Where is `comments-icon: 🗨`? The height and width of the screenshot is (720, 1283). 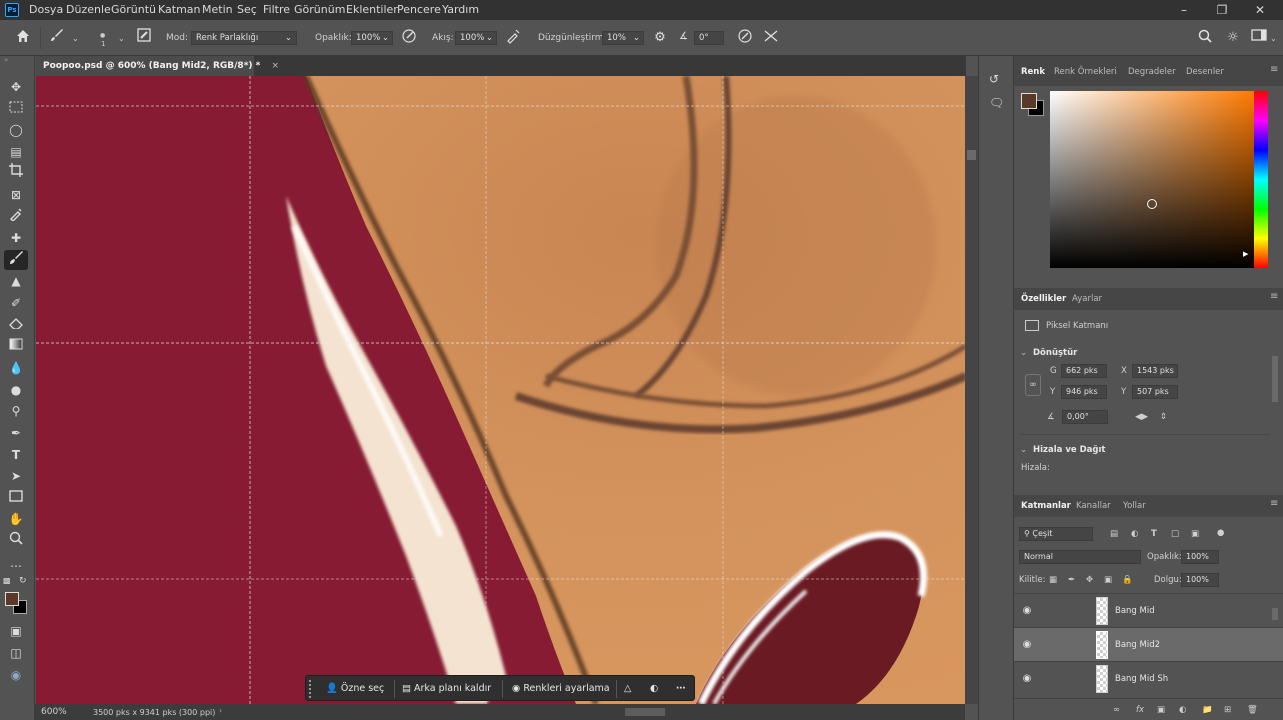 comments-icon: 🗨 is located at coordinates (996, 103).